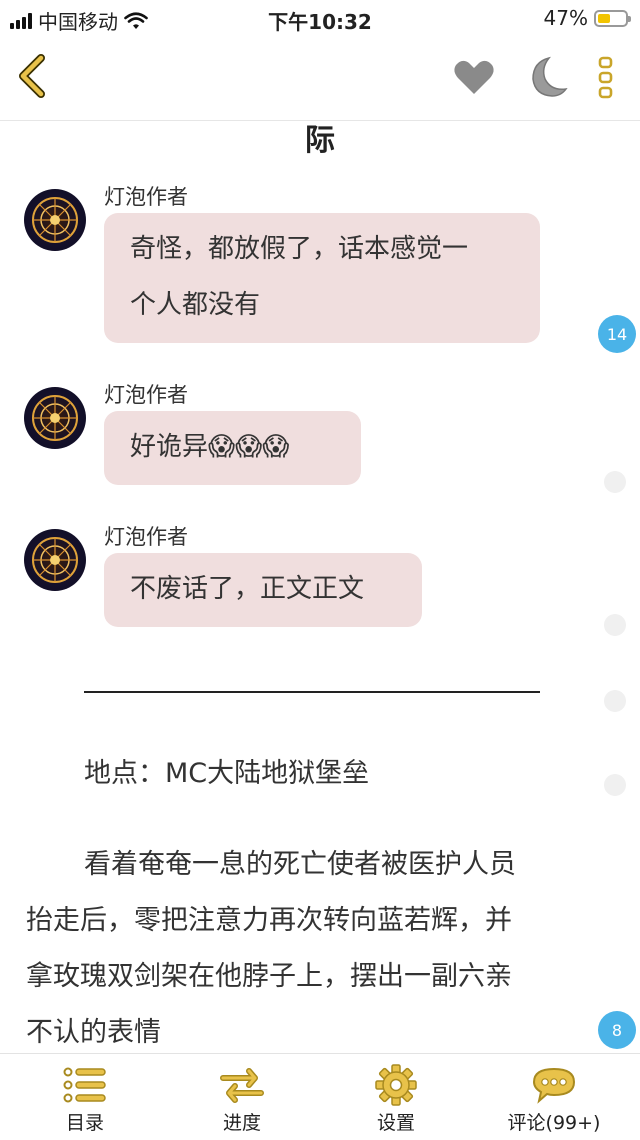 The image size is (640, 1140). I want to click on tab-label: 设置, so click(395, 1123).